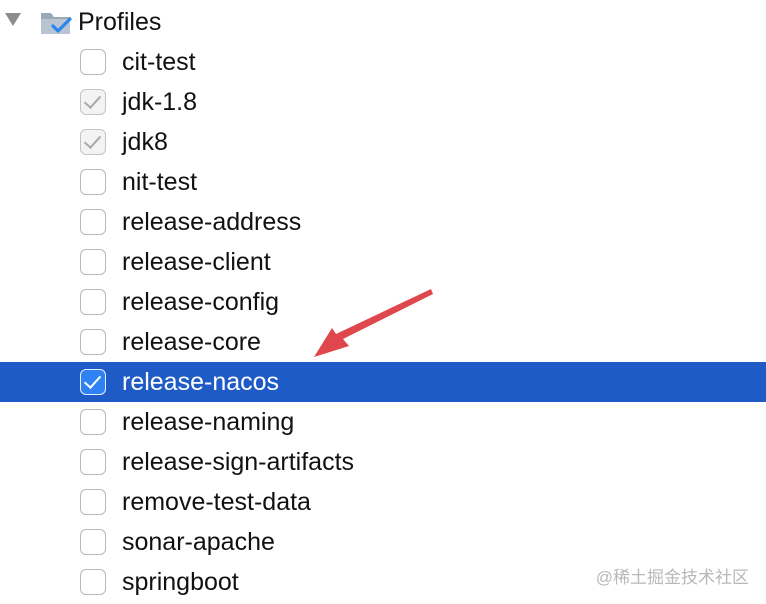 The height and width of the screenshot is (604, 766). I want to click on profile-row: release-client, so click(383, 262).